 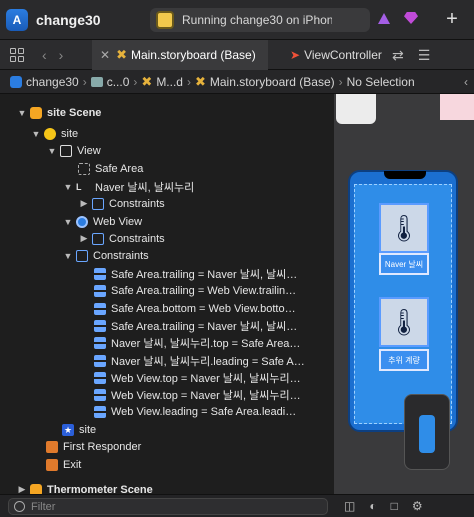 I want to click on zoom-icon: ⚙, so click(x=417, y=506).